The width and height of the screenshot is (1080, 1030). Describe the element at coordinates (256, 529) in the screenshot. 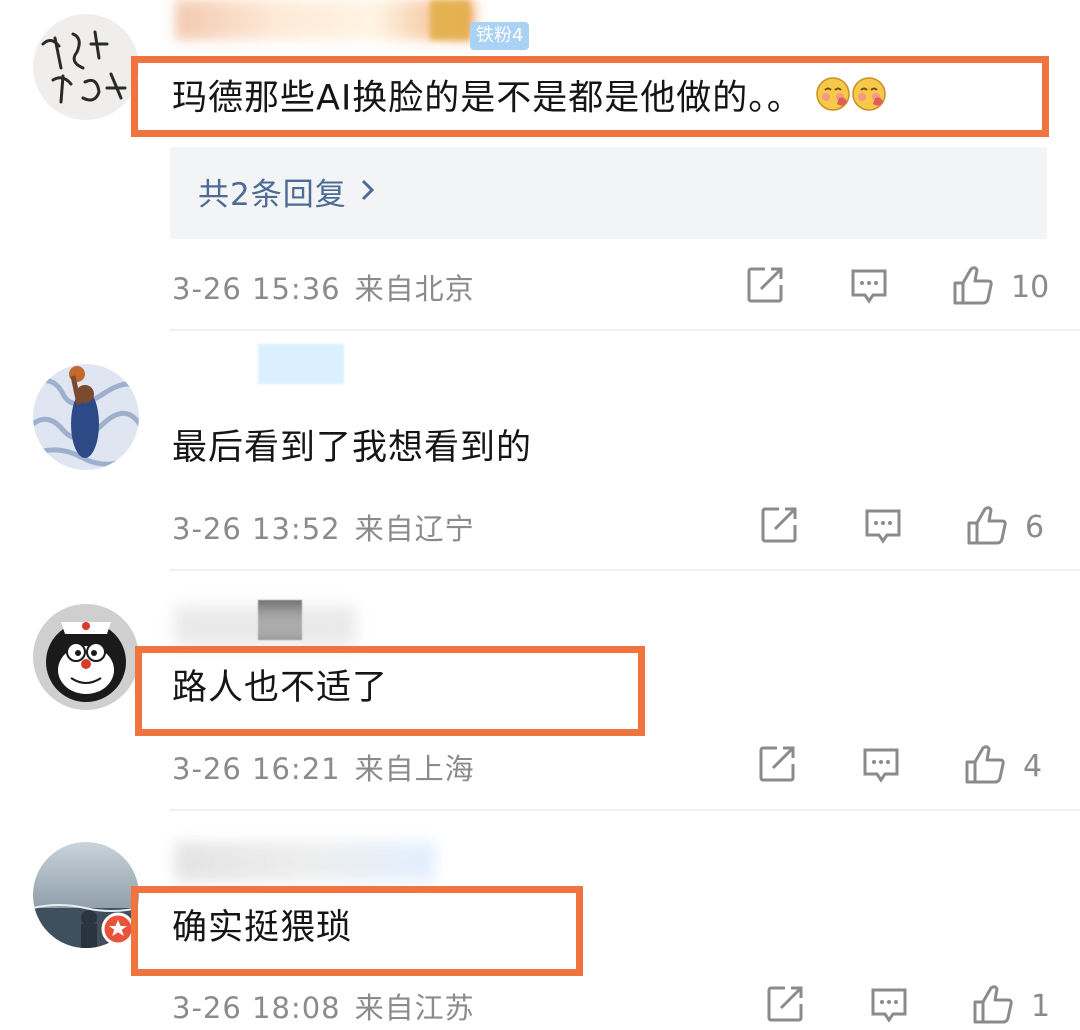

I see `timestamp: 3-26 13:52` at that location.